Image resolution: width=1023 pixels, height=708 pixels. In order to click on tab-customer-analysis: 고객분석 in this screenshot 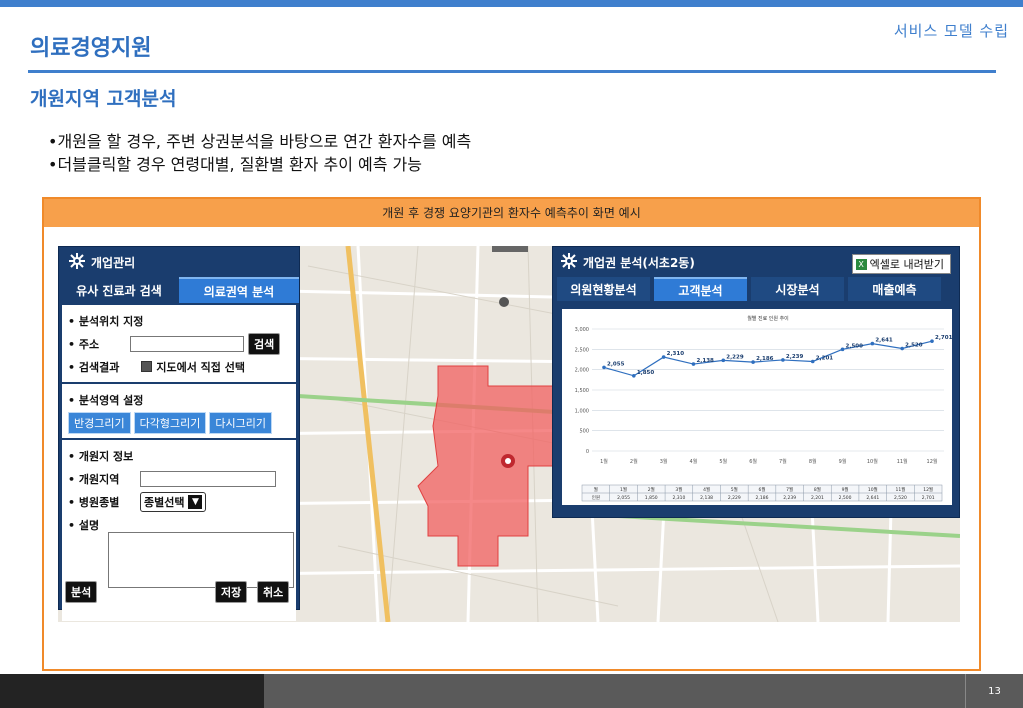, I will do `click(700, 289)`.